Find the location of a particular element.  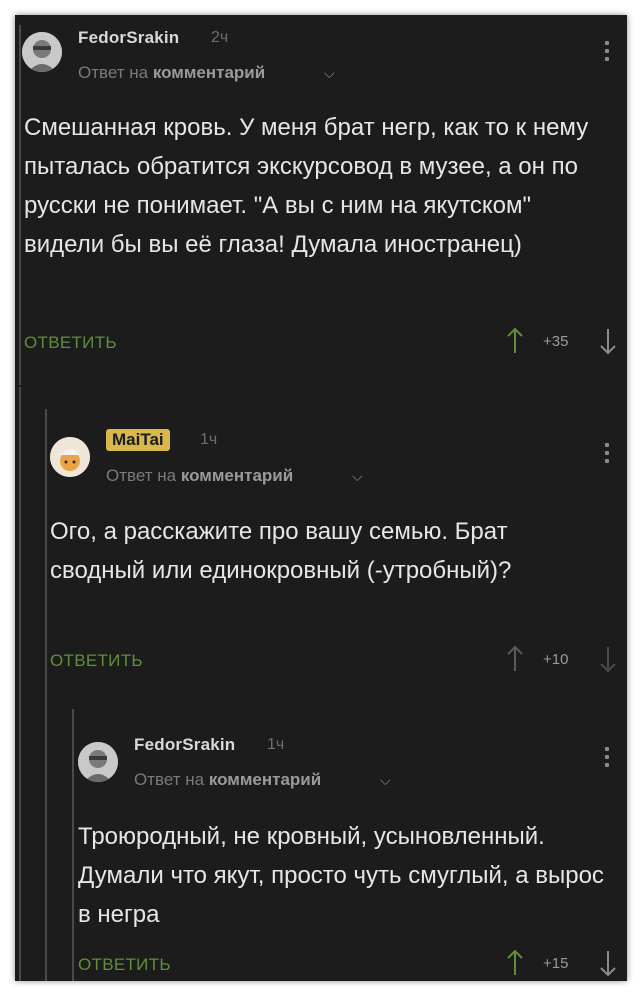

timestamp: 2ч is located at coordinates (220, 37).